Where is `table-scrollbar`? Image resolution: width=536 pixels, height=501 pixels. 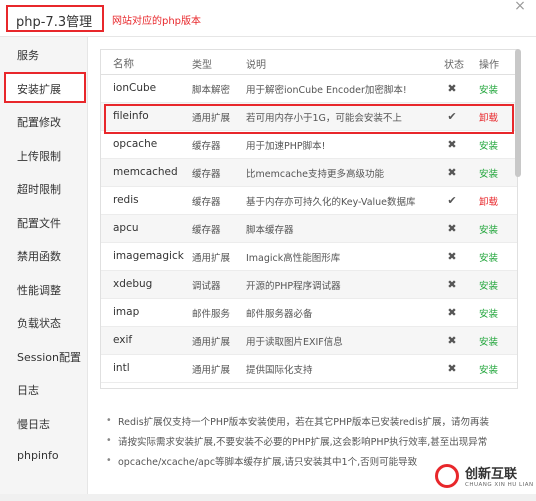
table-scrollbar is located at coordinates (518, 219).